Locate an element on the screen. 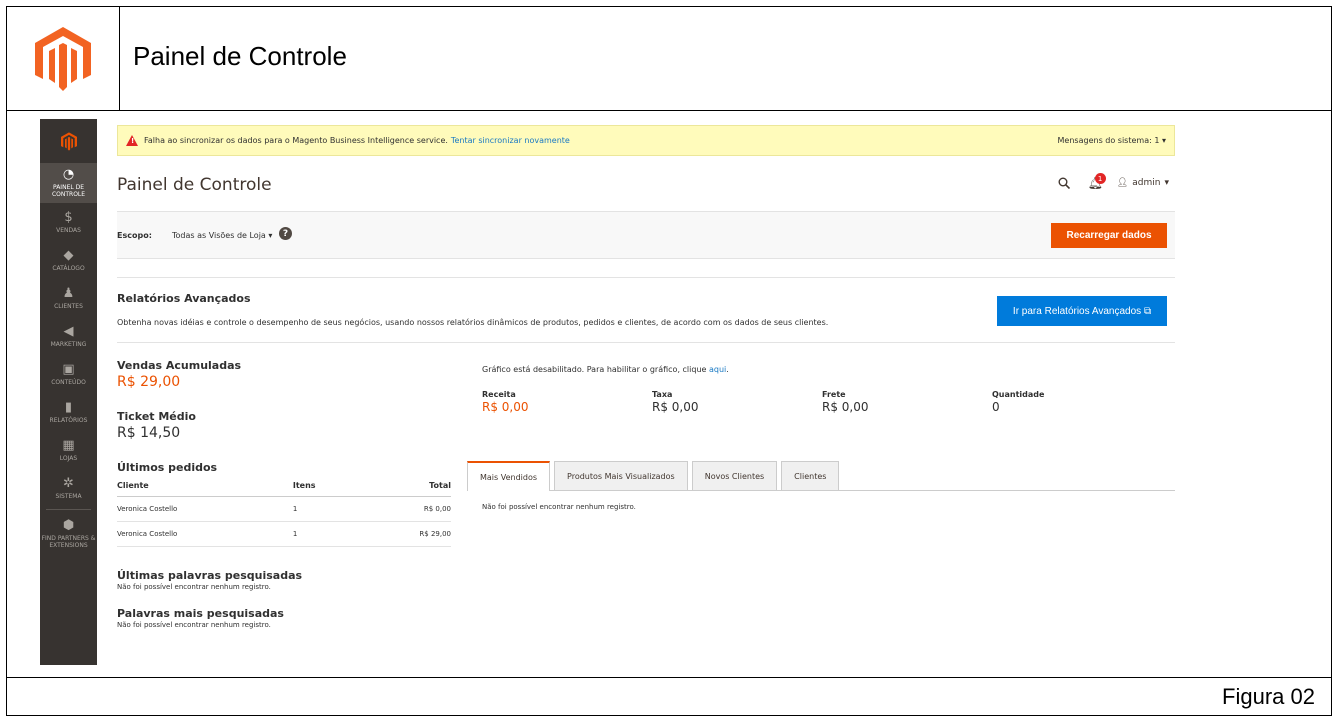 The image size is (1338, 720). lifetime-sales-value: R$ 29,00 is located at coordinates (149, 382).